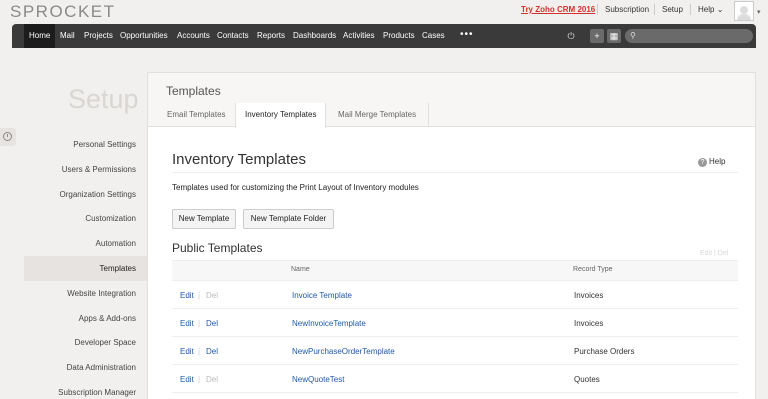 The width and height of the screenshot is (768, 399). Describe the element at coordinates (40, 36) in the screenshot. I see `nav-item-home: Home` at that location.